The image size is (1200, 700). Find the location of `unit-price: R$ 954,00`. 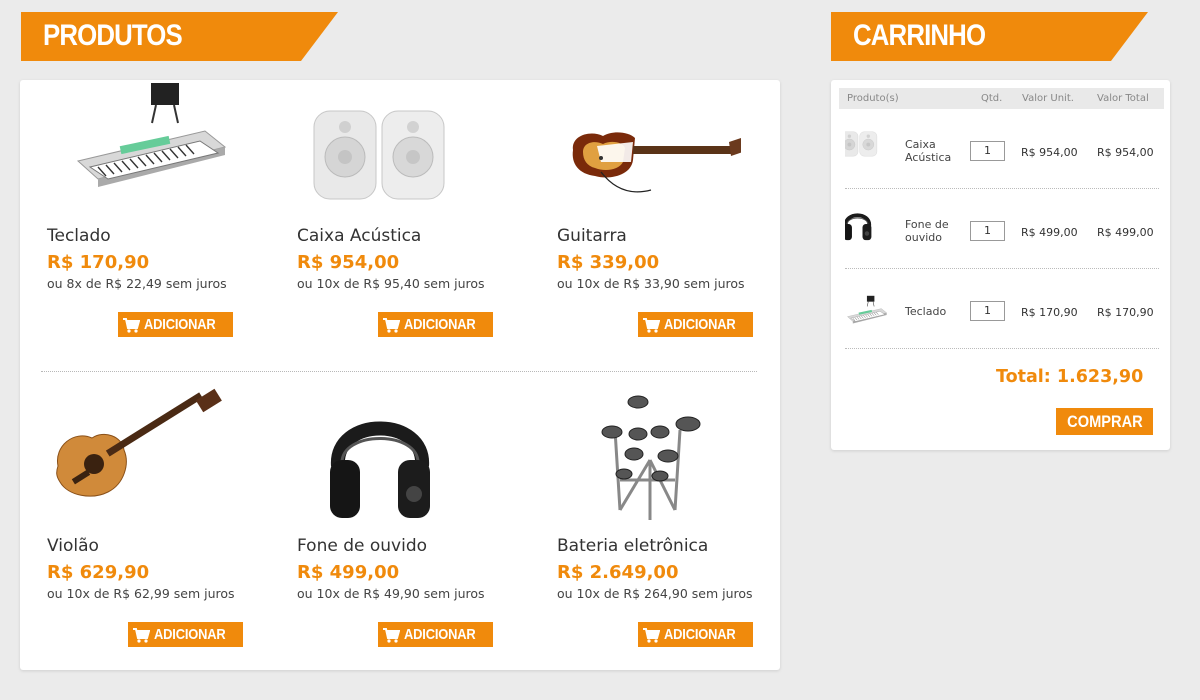

unit-price: R$ 954,00 is located at coordinates (1049, 152).